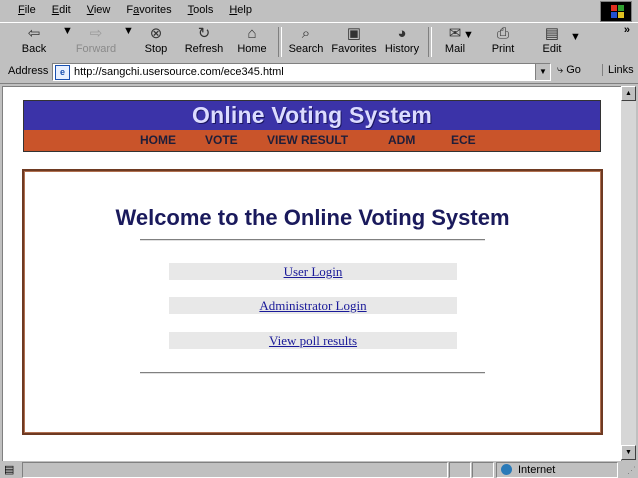 The width and height of the screenshot is (638, 478). What do you see at coordinates (628, 273) in the screenshot?
I see `vertical-scrollbar: ▲ ▼` at bounding box center [628, 273].